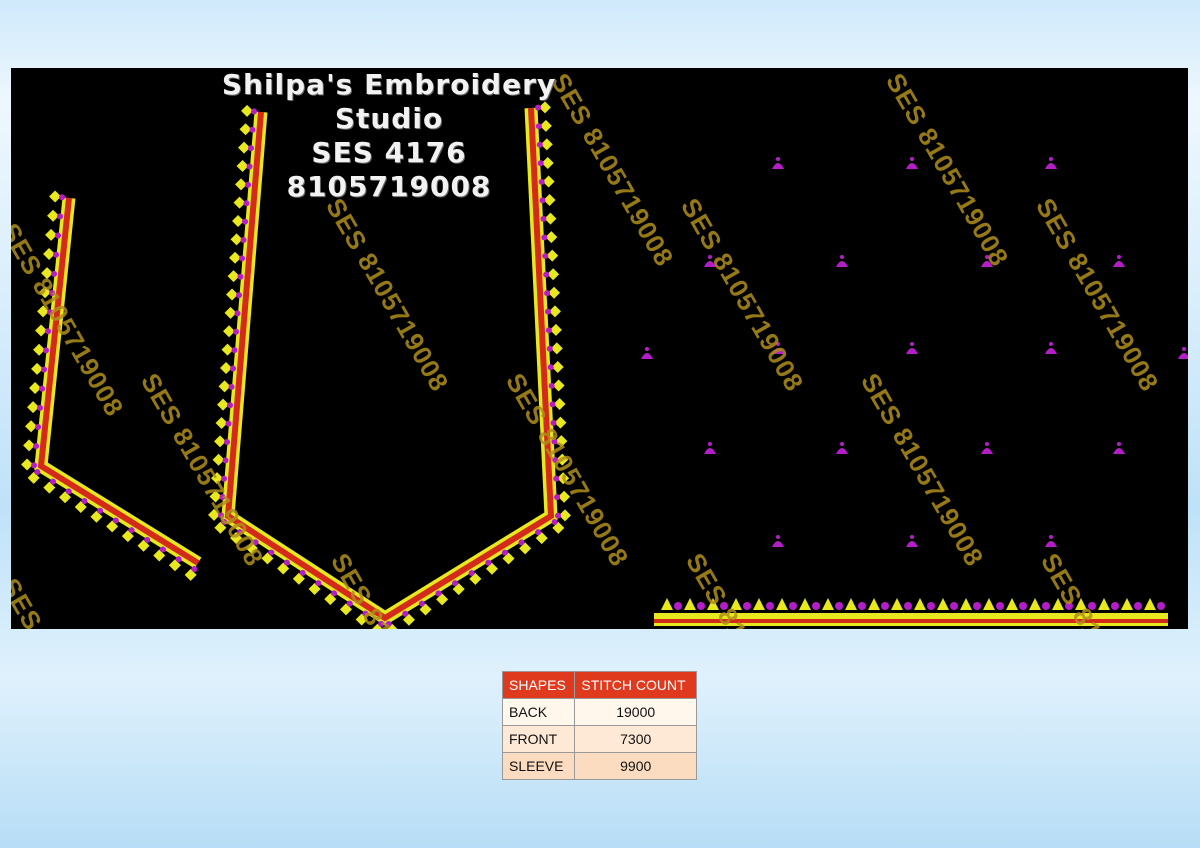 The width and height of the screenshot is (1200, 848). Describe the element at coordinates (635, 766) in the screenshot. I see `stitch-count-cell: 9900` at that location.